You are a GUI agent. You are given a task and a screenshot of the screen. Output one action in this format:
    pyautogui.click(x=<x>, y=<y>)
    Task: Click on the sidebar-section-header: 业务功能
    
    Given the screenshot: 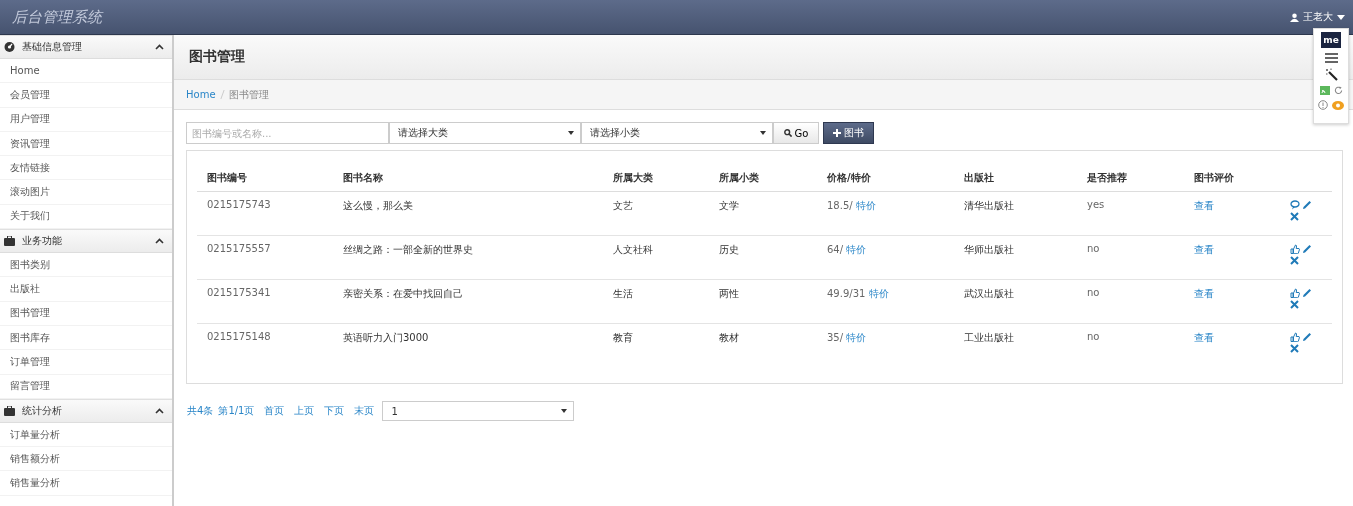 What is the action you would take?
    pyautogui.click(x=86, y=241)
    